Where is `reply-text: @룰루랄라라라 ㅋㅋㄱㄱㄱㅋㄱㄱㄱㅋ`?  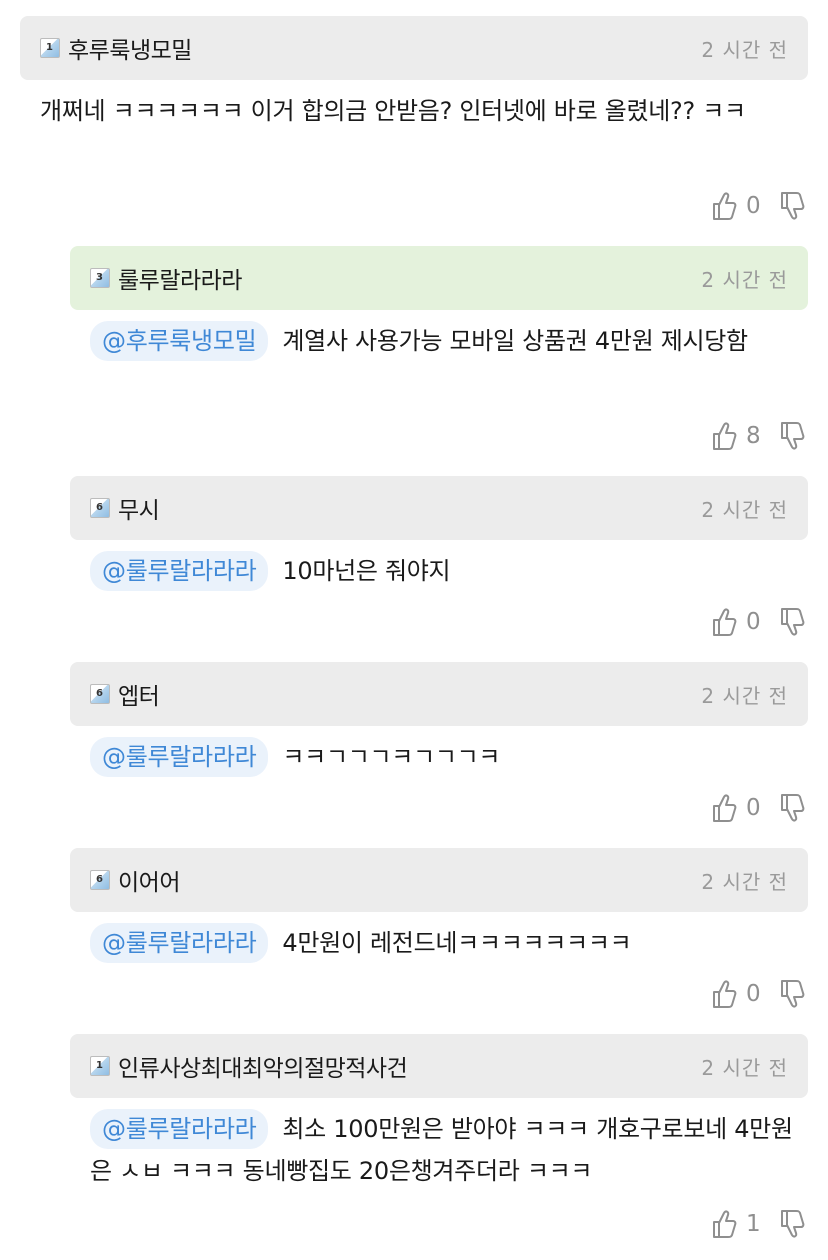
reply-text: @룰루랄라라라 ㅋㅋㄱㄱㄱㅋㄱㄱㄱㅋ is located at coordinates (445, 757).